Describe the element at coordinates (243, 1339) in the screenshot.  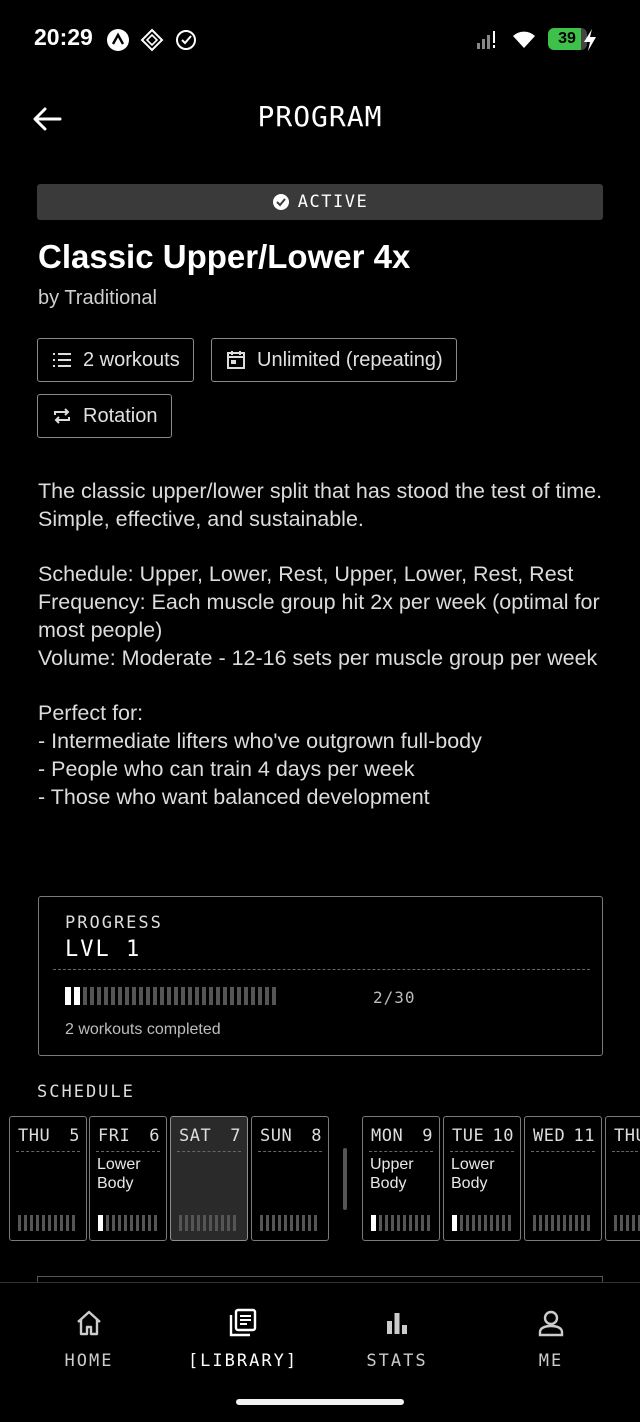
I see `nav-library: [LIBRARY]` at that location.